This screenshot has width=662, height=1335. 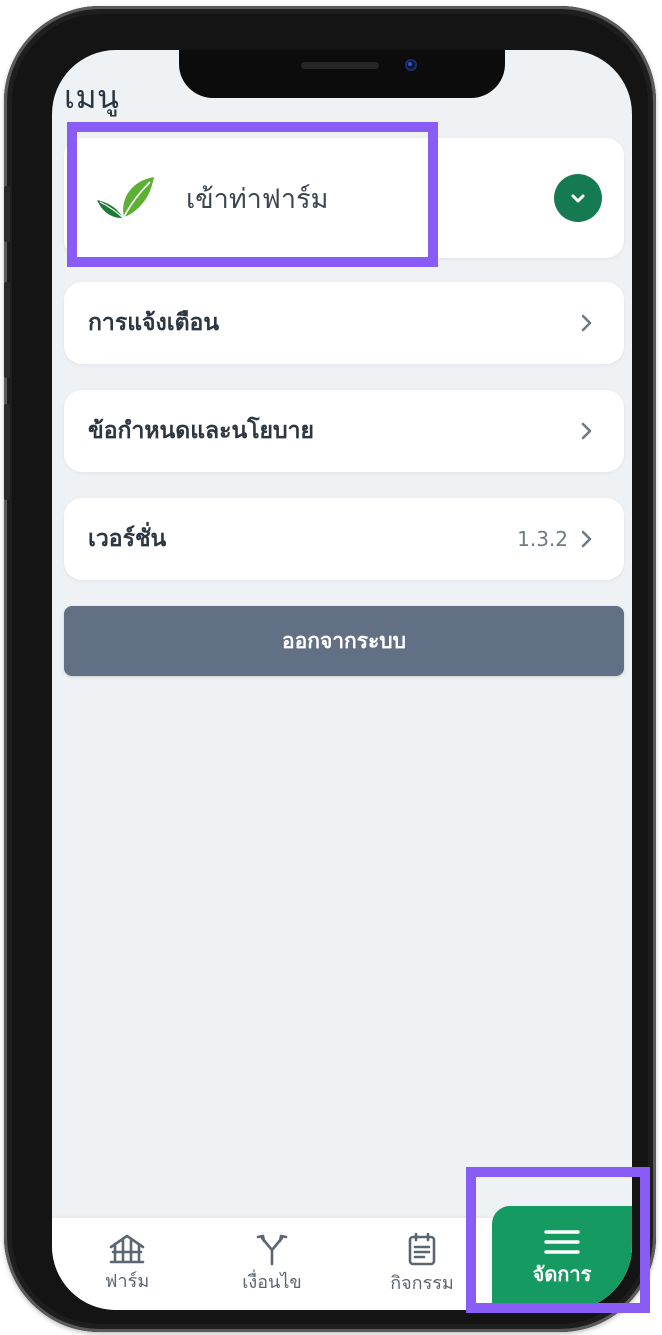 I want to click on tab-activities: กิจกรรม, so click(x=422, y=1264).